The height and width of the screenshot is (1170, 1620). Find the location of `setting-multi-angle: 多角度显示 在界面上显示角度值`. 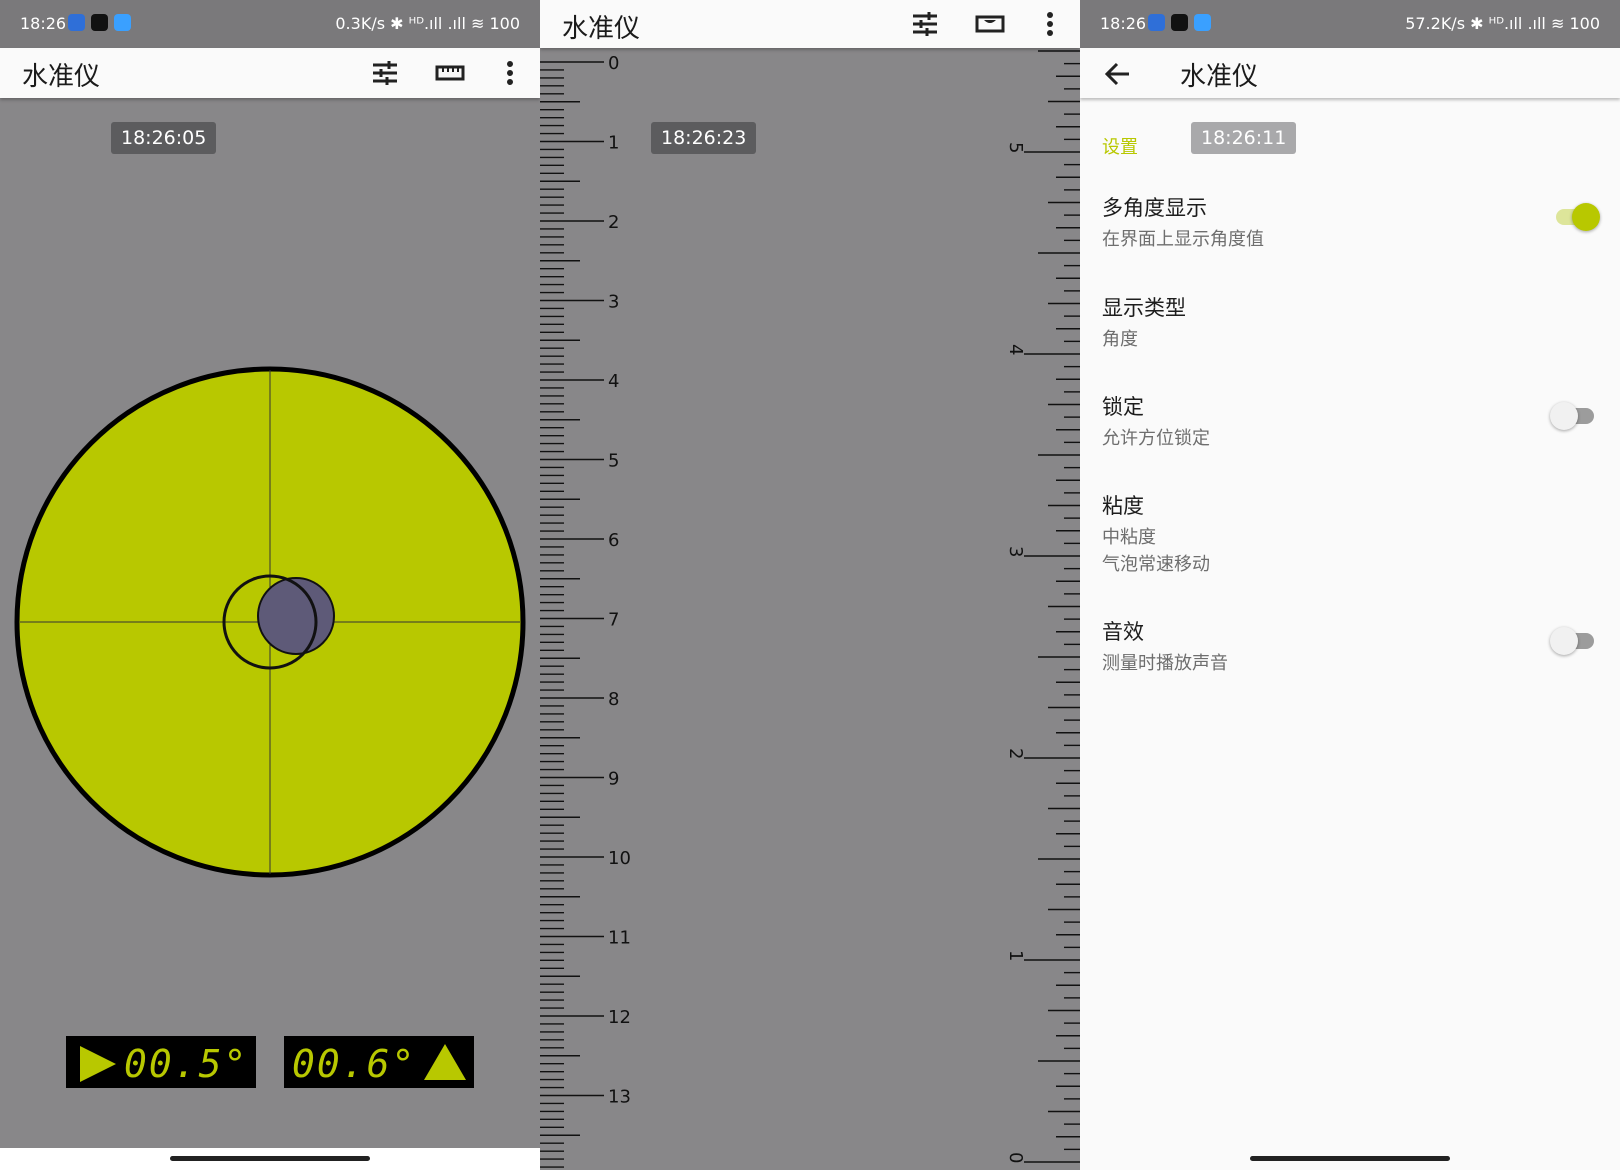

setting-multi-angle: 多角度显示 在界面上显示角度值 is located at coordinates (1183, 222).